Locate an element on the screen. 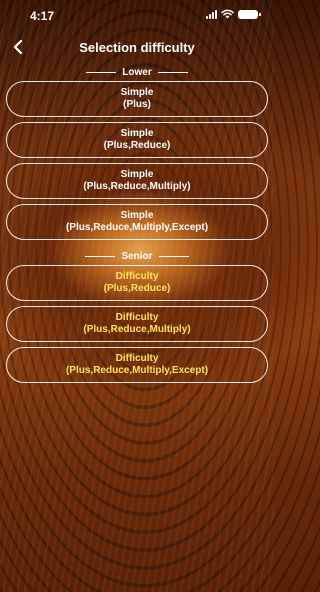 The image size is (320, 592). section-header-lower: Lower is located at coordinates (137, 72).